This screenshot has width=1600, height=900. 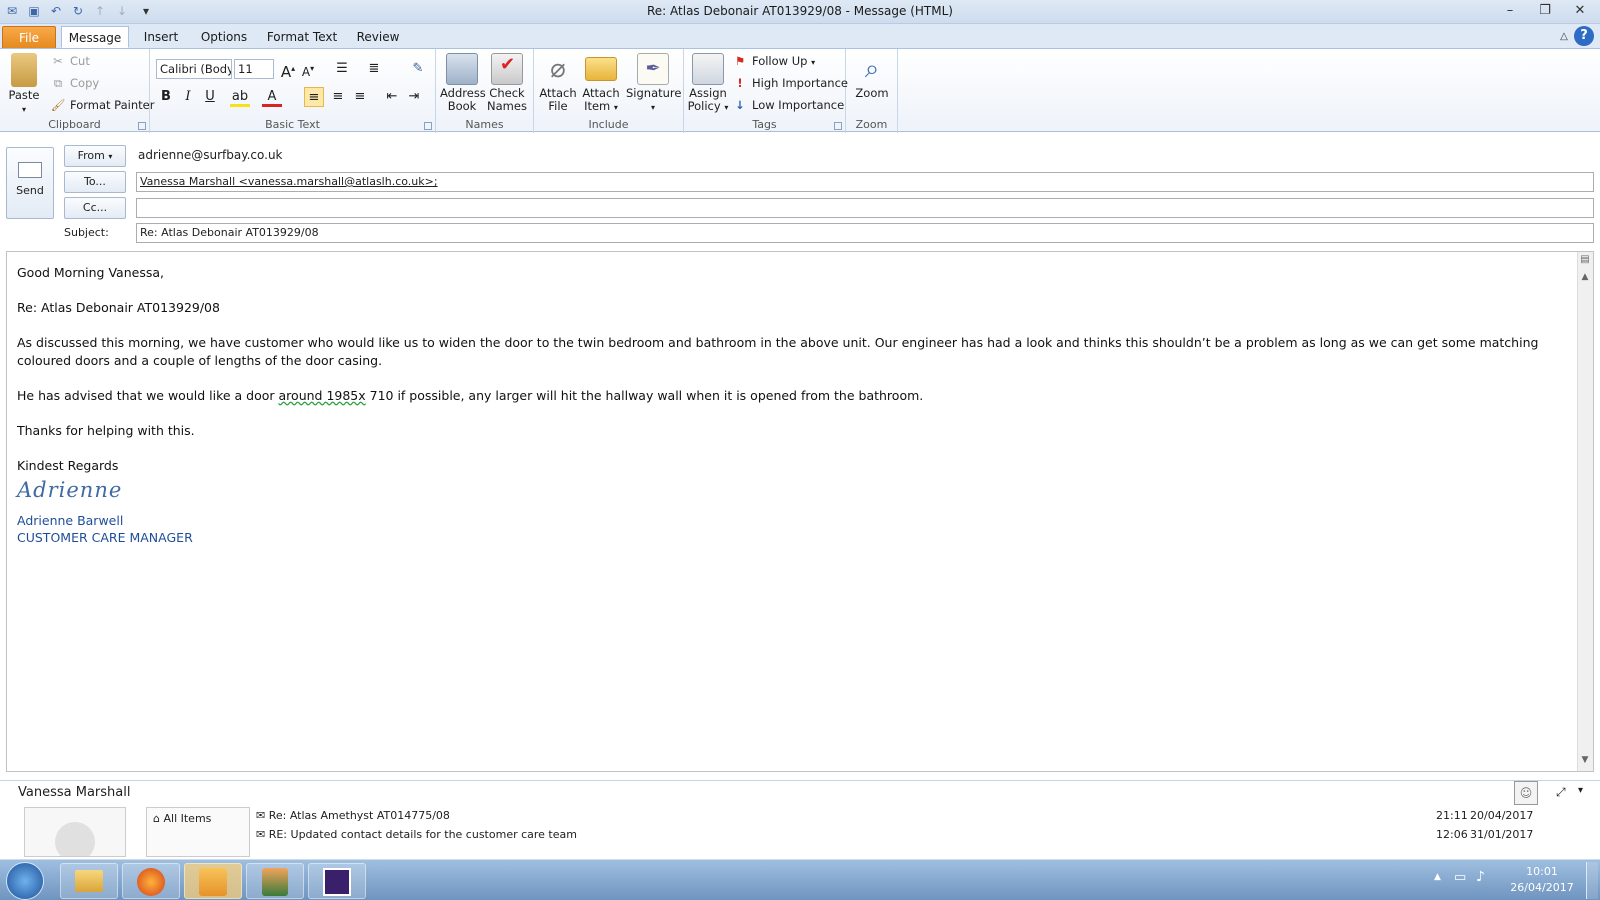 What do you see at coordinates (224, 37) in the screenshot?
I see `tab-options: Options` at bounding box center [224, 37].